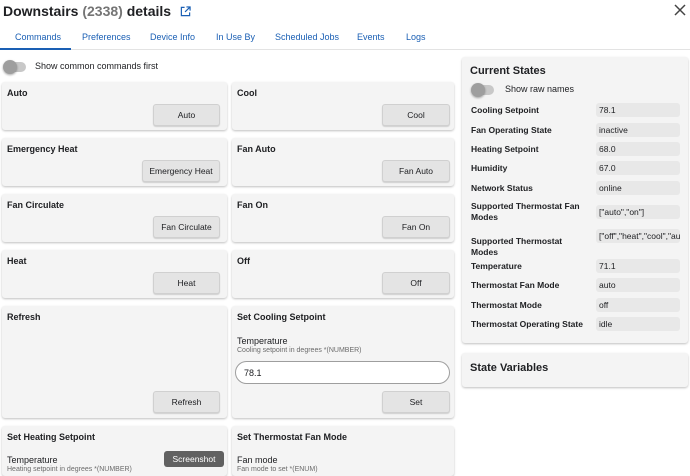 The height and width of the screenshot is (476, 690). Describe the element at coordinates (345, 12) in the screenshot. I see `dialog-header: Downstairs (2338) details` at that location.